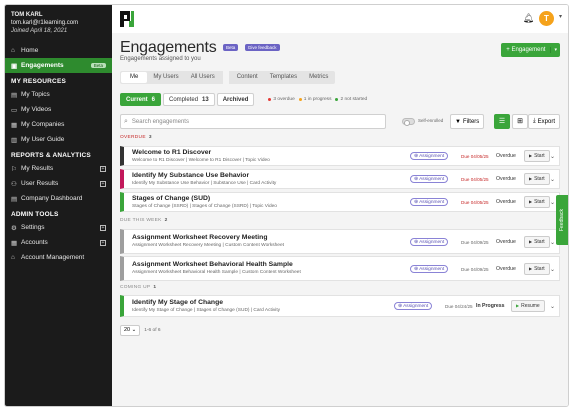 This screenshot has width=573, height=411. Describe the element at coordinates (43, 124) in the screenshot. I see `sidebar-item-label: My Companies` at that location.